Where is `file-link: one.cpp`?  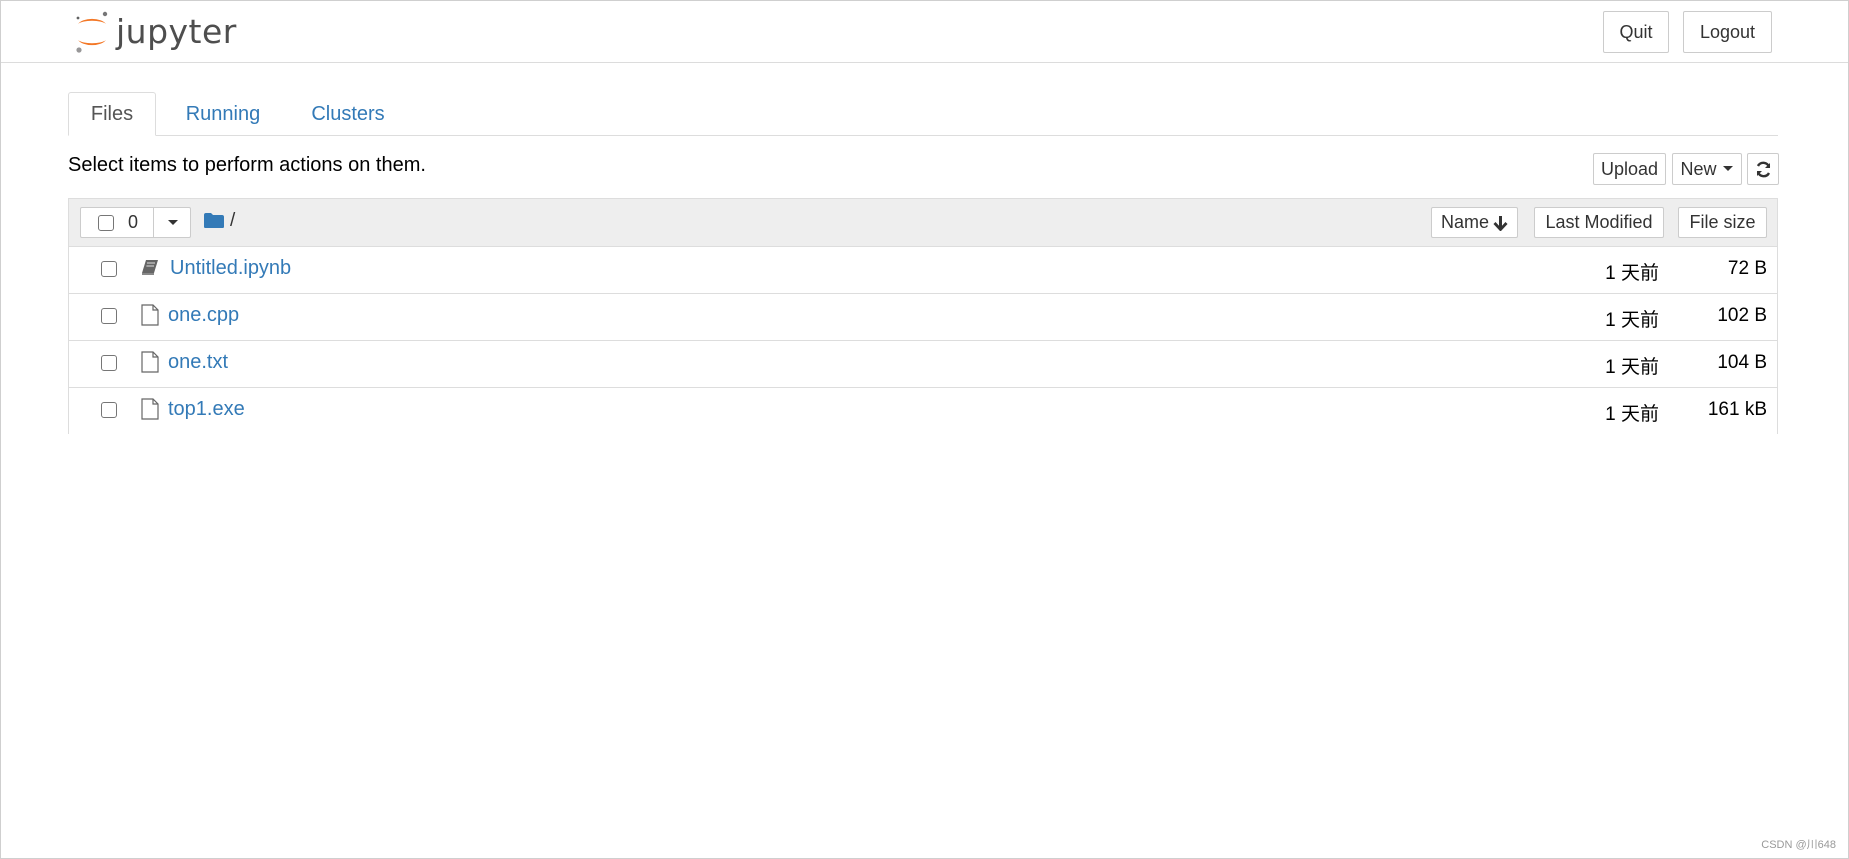
file-link: one.cpp is located at coordinates (203, 315).